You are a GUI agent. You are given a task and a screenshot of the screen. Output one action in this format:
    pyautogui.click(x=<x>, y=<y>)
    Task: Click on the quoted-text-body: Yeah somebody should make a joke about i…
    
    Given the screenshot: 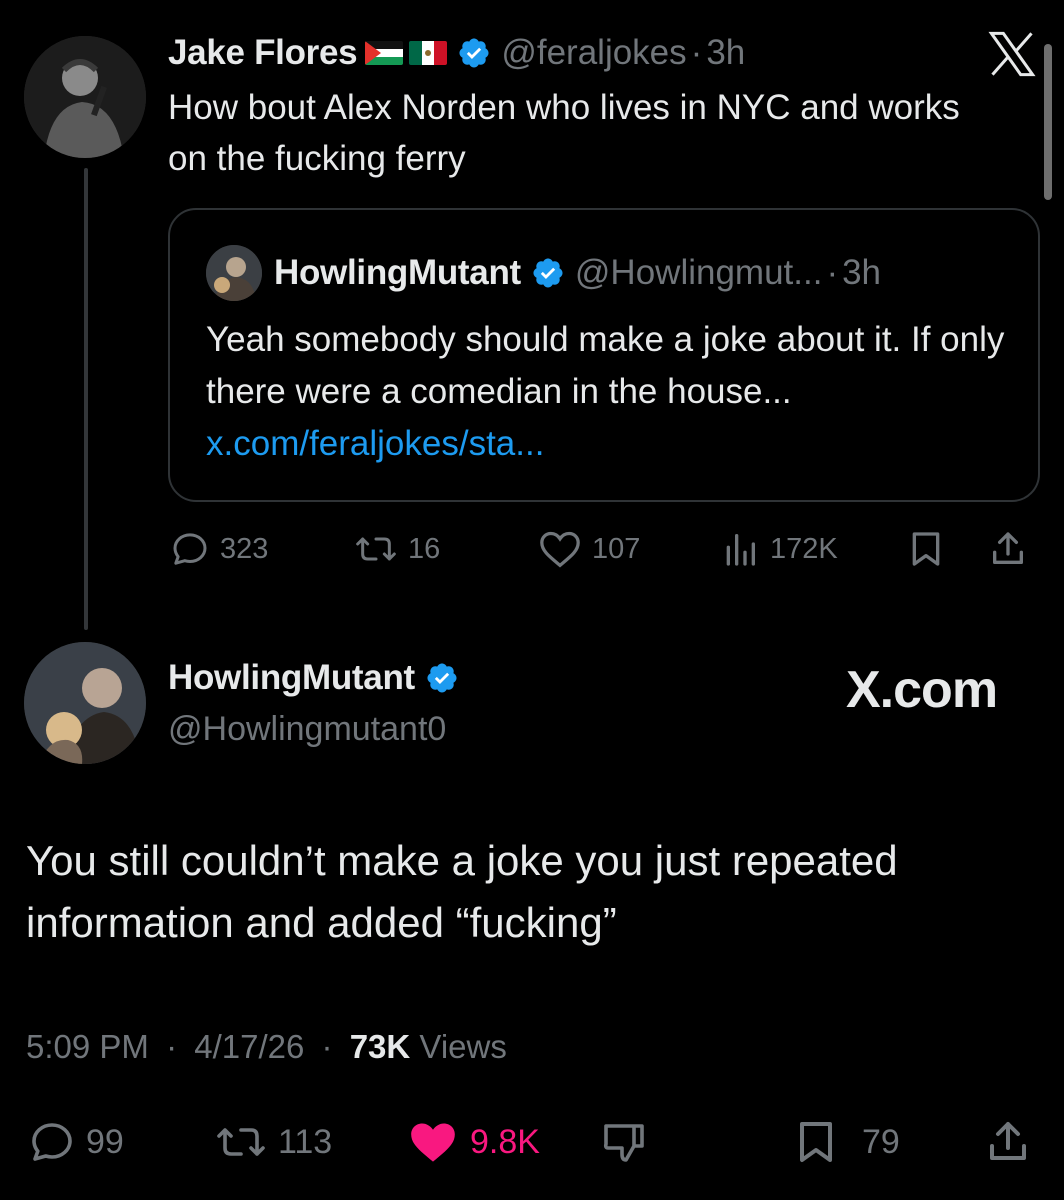 What is the action you would take?
    pyautogui.click(x=605, y=365)
    